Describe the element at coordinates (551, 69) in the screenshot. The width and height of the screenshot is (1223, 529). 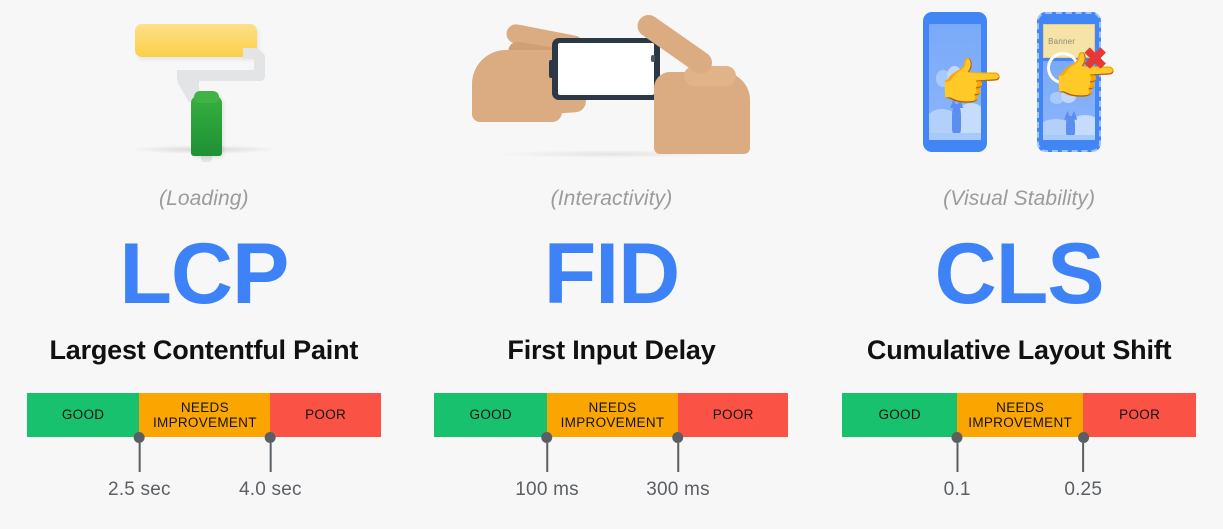
I see `phone-side-button-icon` at that location.